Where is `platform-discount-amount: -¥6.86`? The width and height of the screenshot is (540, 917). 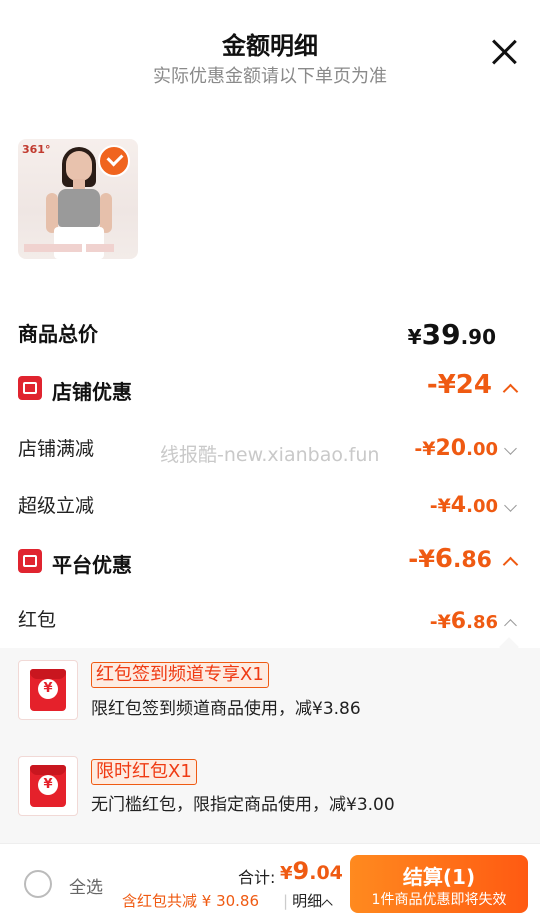
platform-discount-amount: -¥6.86 is located at coordinates (450, 559).